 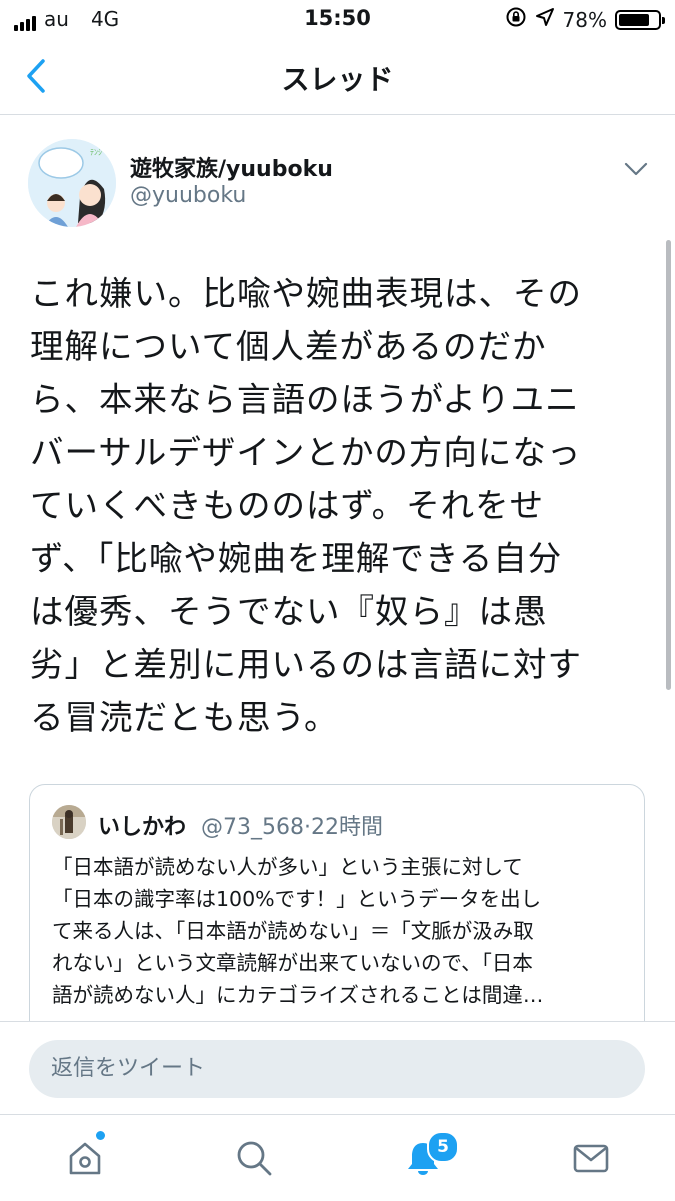 I want to click on tab-messages, so click(x=591, y=1158).